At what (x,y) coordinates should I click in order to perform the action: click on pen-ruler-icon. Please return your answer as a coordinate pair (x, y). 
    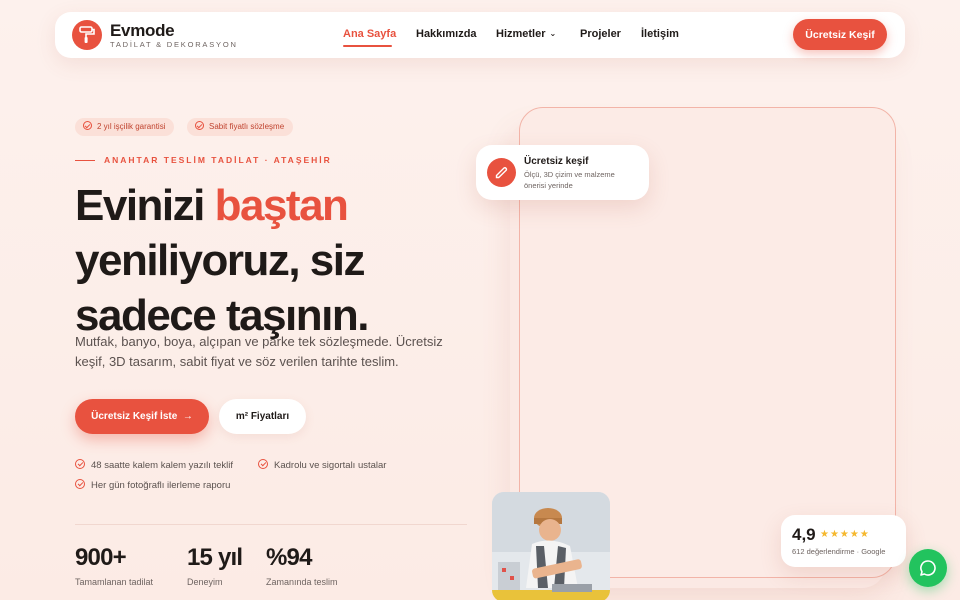
    Looking at the image, I should click on (501, 173).